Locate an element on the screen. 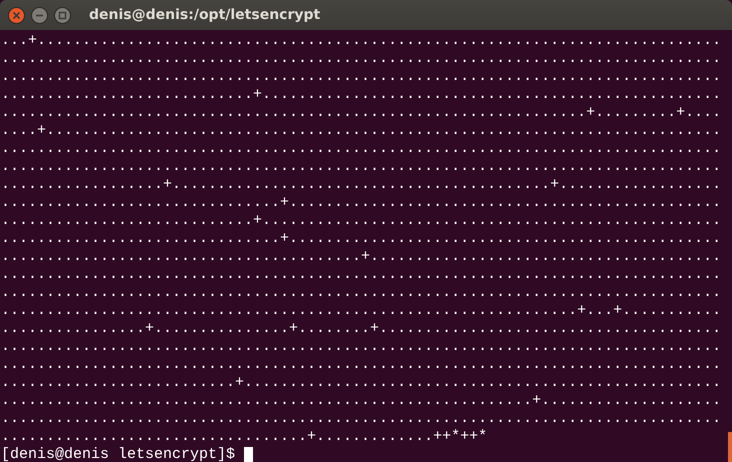 The image size is (732, 462). minimize-button is located at coordinates (39, 15).